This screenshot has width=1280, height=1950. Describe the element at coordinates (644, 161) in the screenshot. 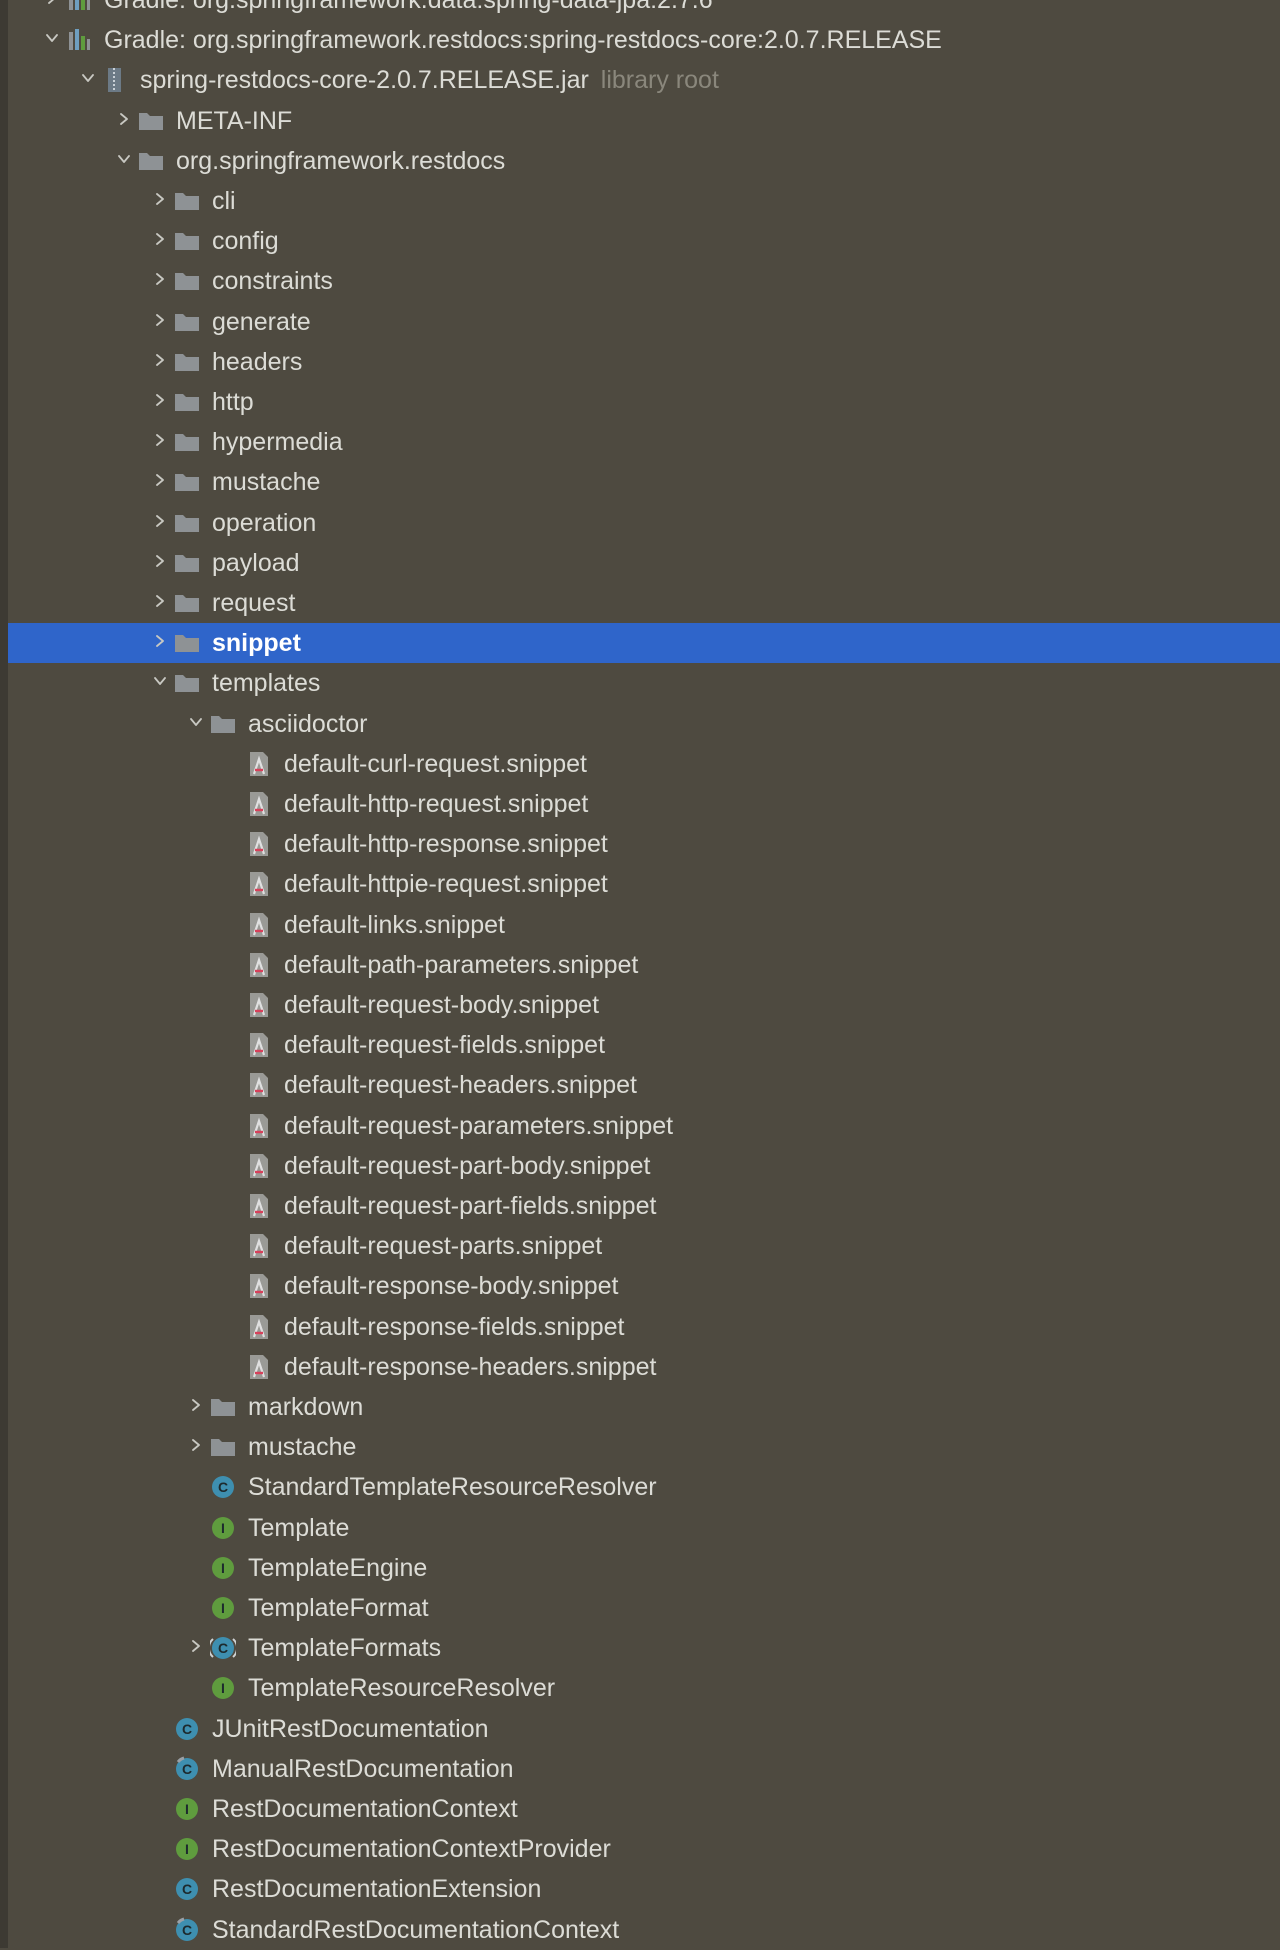

I see `tree-row: org.springframework.restdocs` at that location.